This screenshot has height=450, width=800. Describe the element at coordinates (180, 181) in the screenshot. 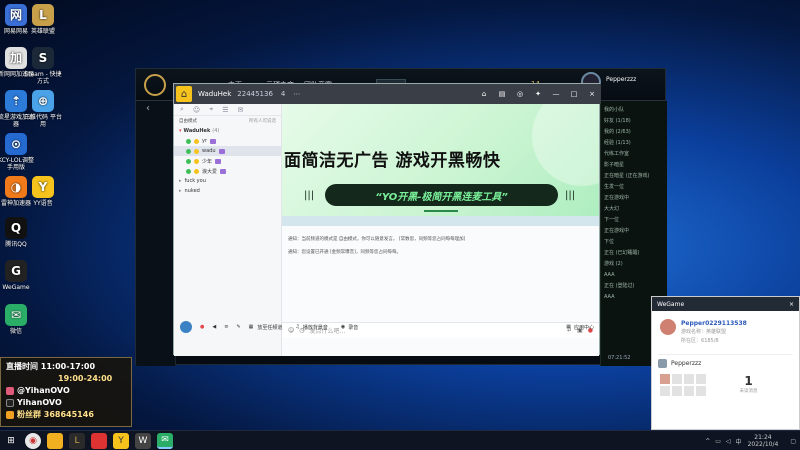

I see `expand-icon: ▸` at that location.